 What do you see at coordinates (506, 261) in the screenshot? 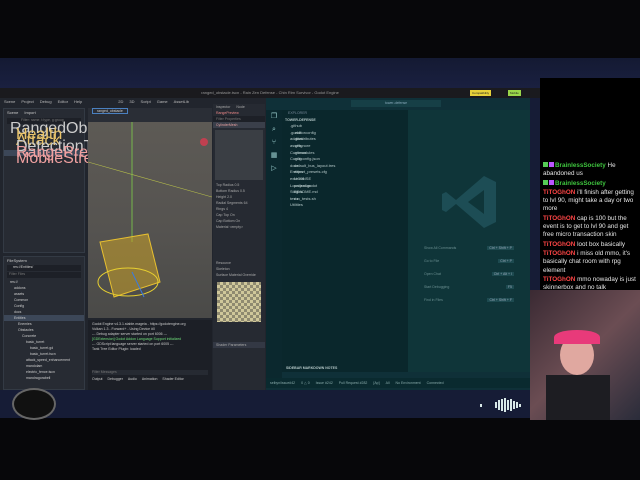
I see `shortcut-keys: Ctrl + P` at bounding box center [506, 261].